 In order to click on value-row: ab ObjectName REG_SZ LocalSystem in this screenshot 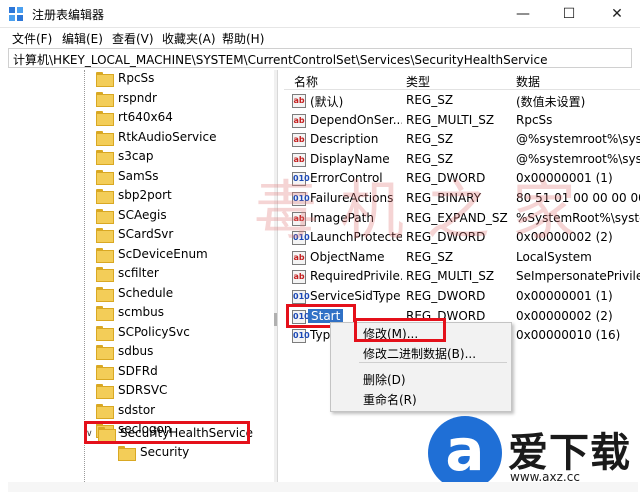, I will do `click(462, 259)`.